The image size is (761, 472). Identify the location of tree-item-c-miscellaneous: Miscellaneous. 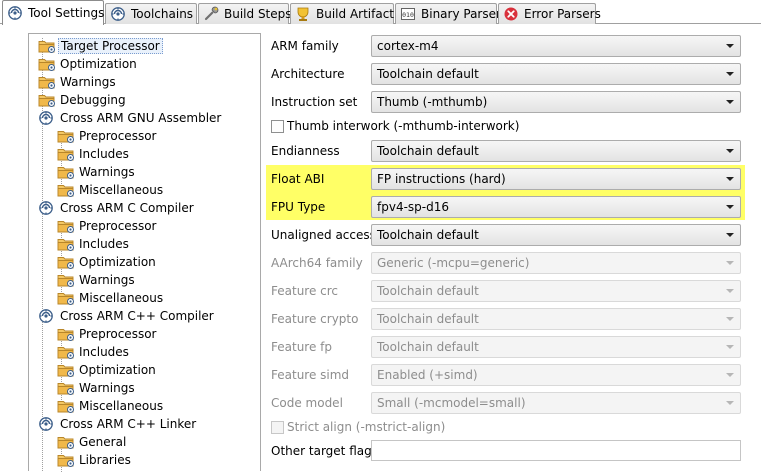
(111, 298).